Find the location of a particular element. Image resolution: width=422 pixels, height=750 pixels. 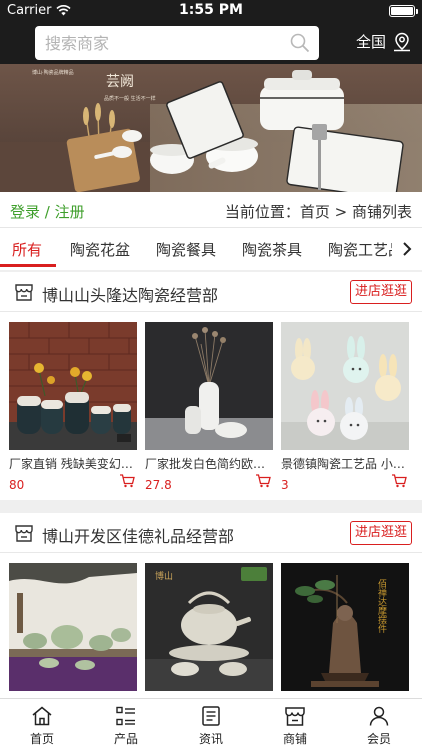

tab-home: 首页 is located at coordinates (42, 726).